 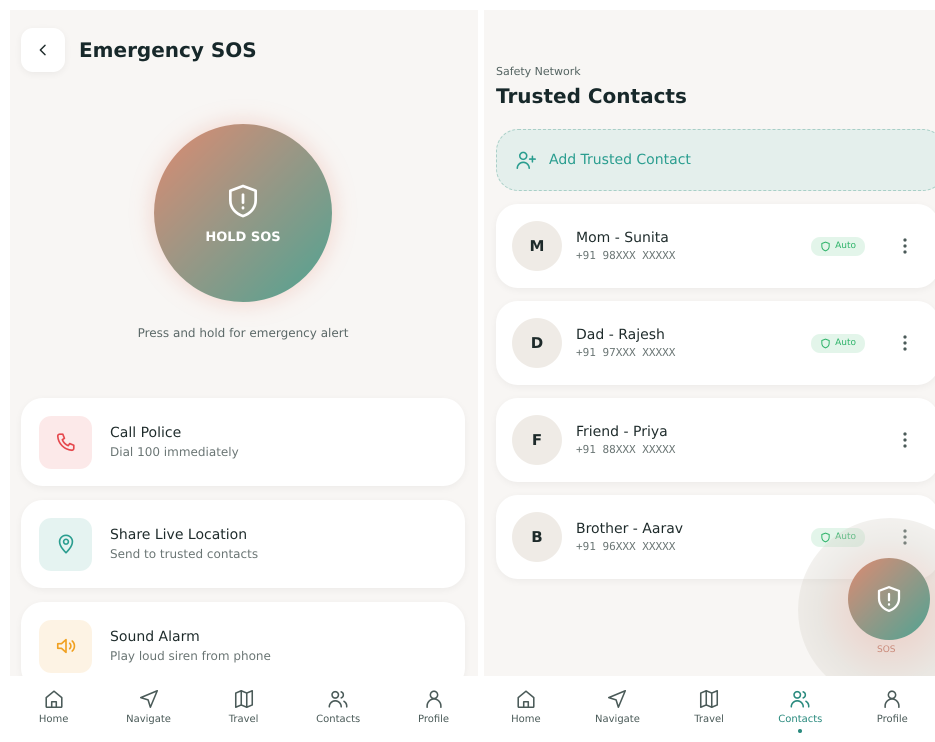 I want to click on contact-name: Brother - Aarav, so click(x=630, y=529).